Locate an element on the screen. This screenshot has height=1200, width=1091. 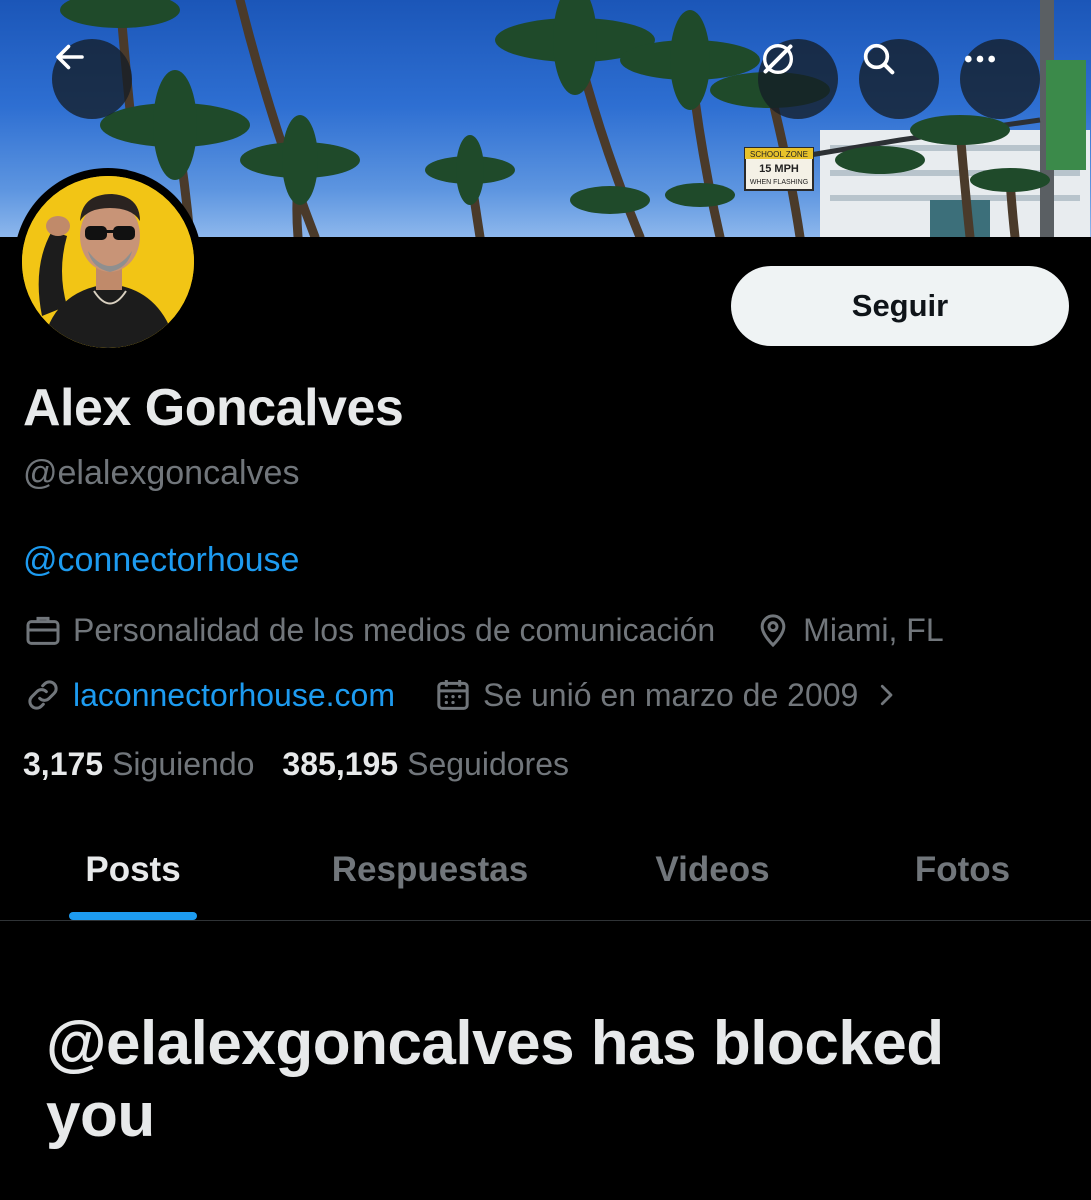
follow-button: Seguir is located at coordinates (900, 306).